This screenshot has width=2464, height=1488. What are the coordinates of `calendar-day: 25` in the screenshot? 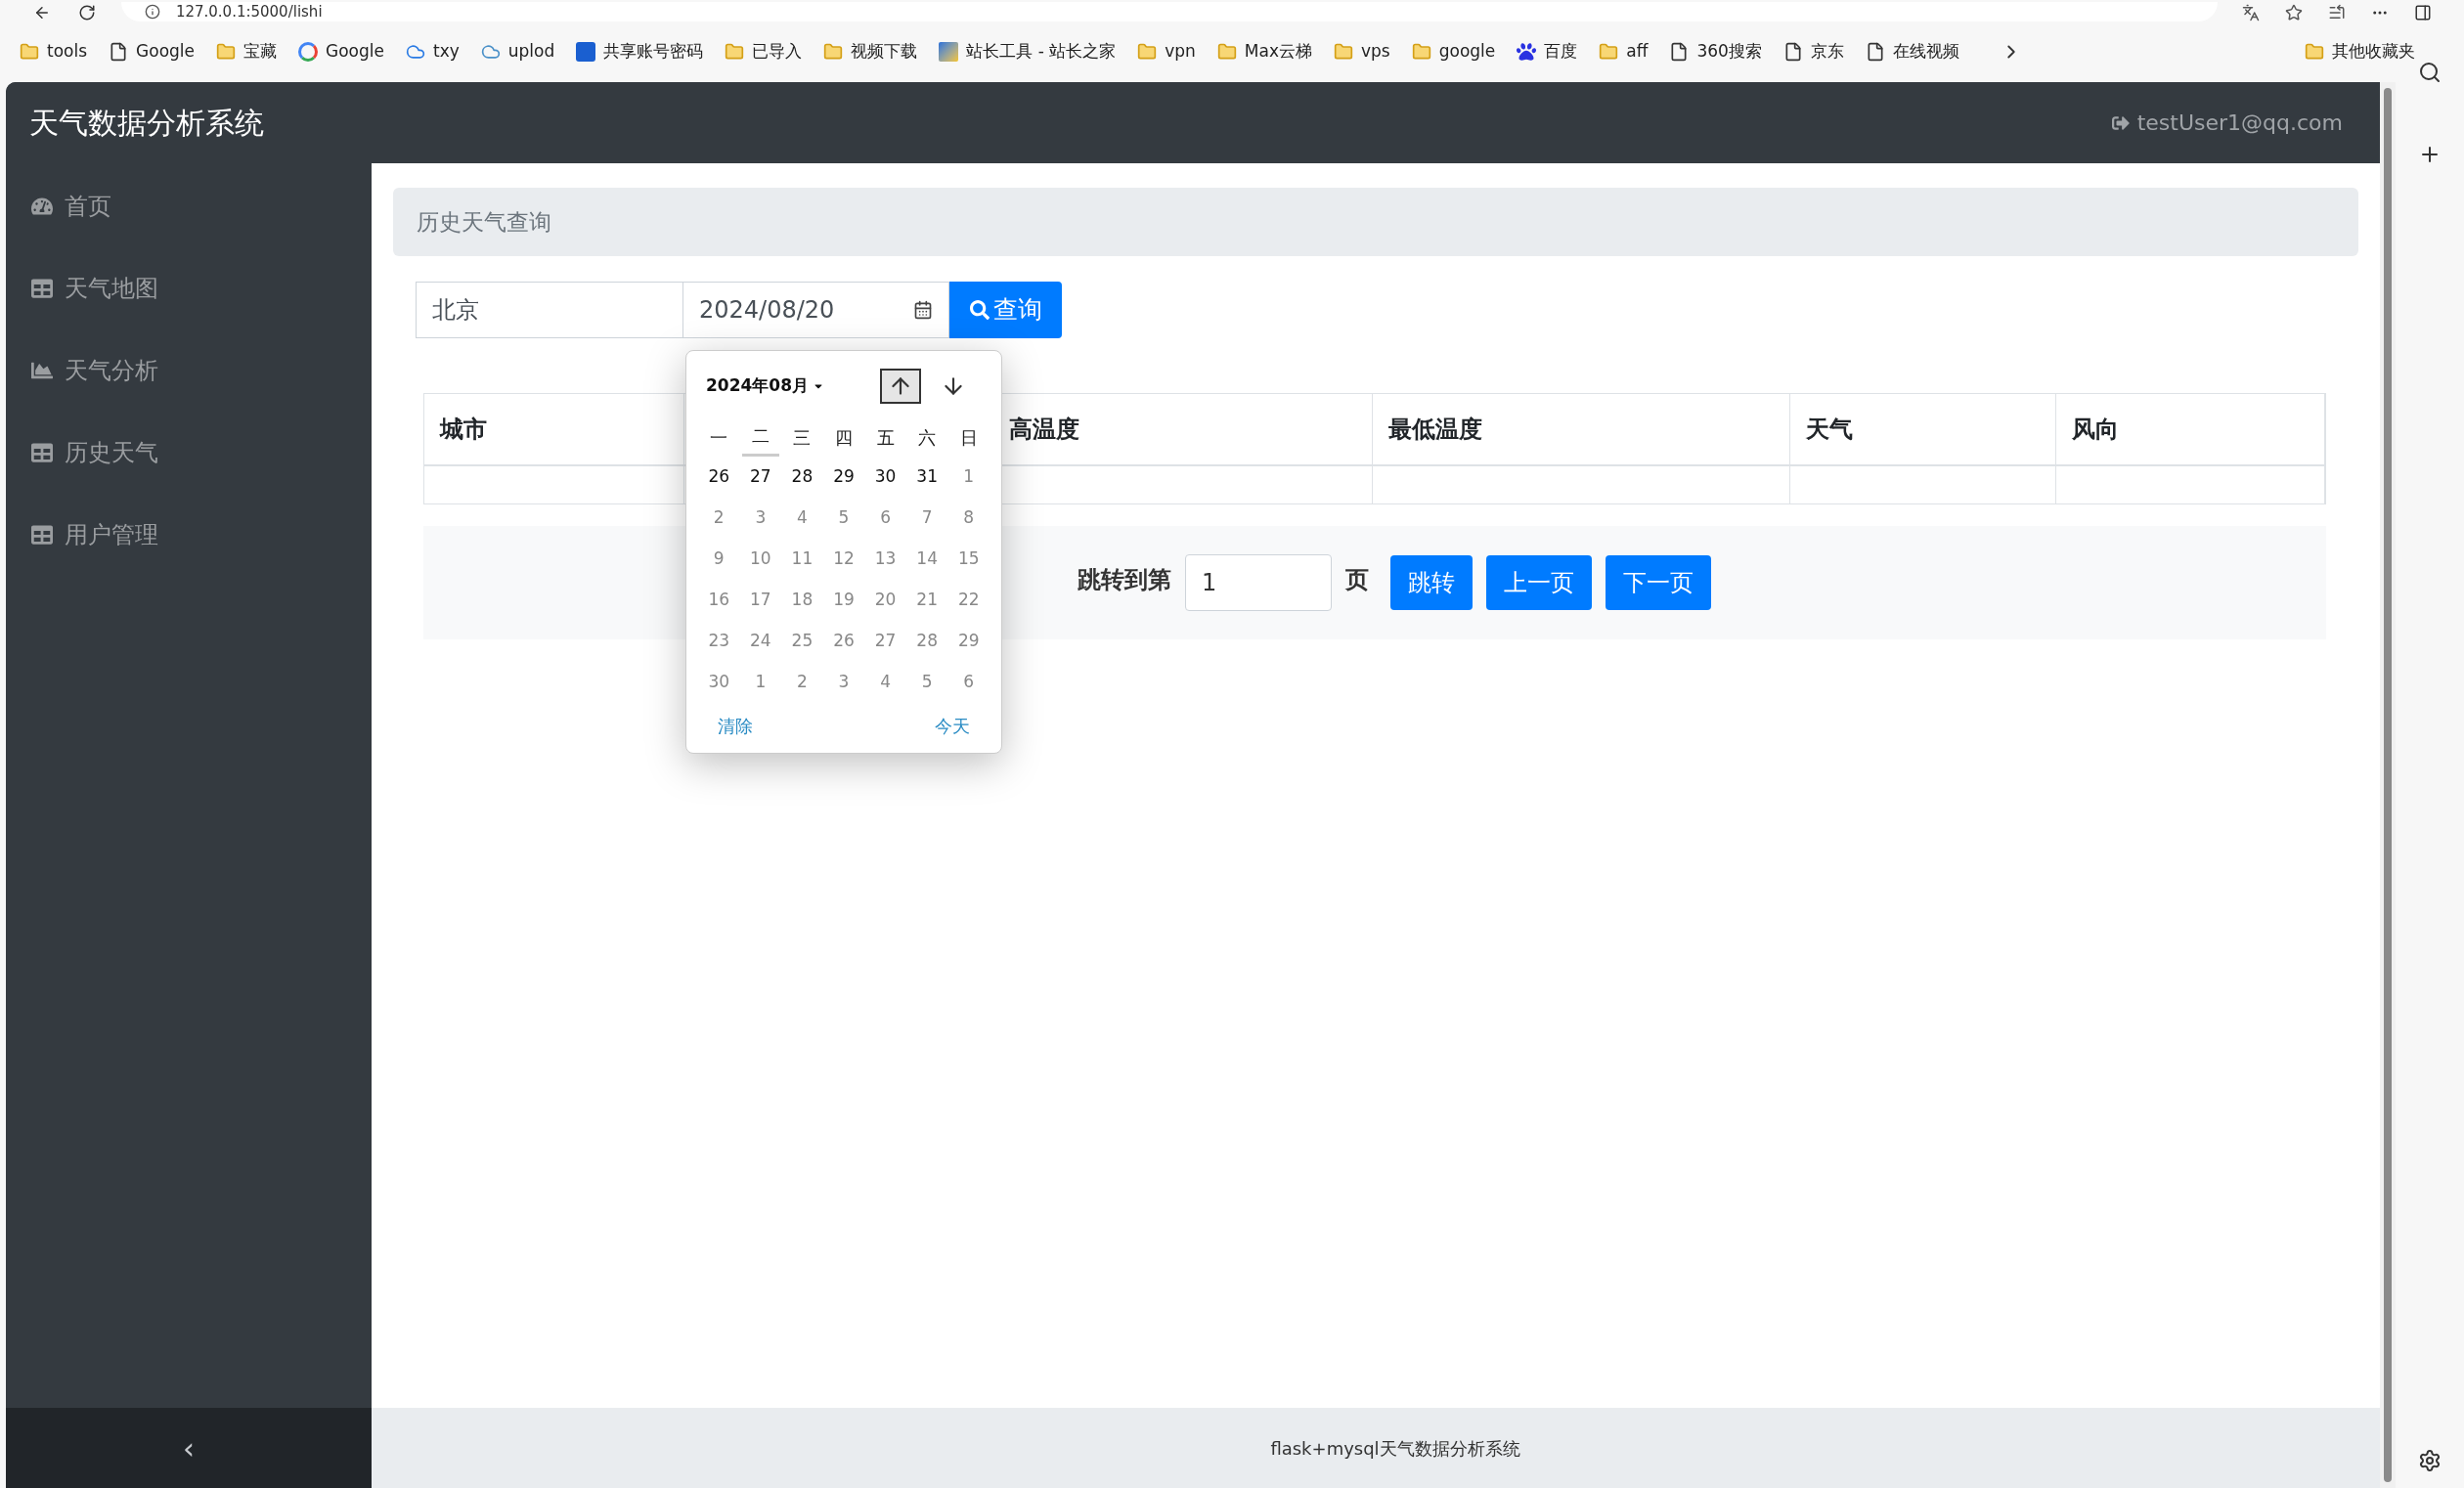 It's located at (802, 641).